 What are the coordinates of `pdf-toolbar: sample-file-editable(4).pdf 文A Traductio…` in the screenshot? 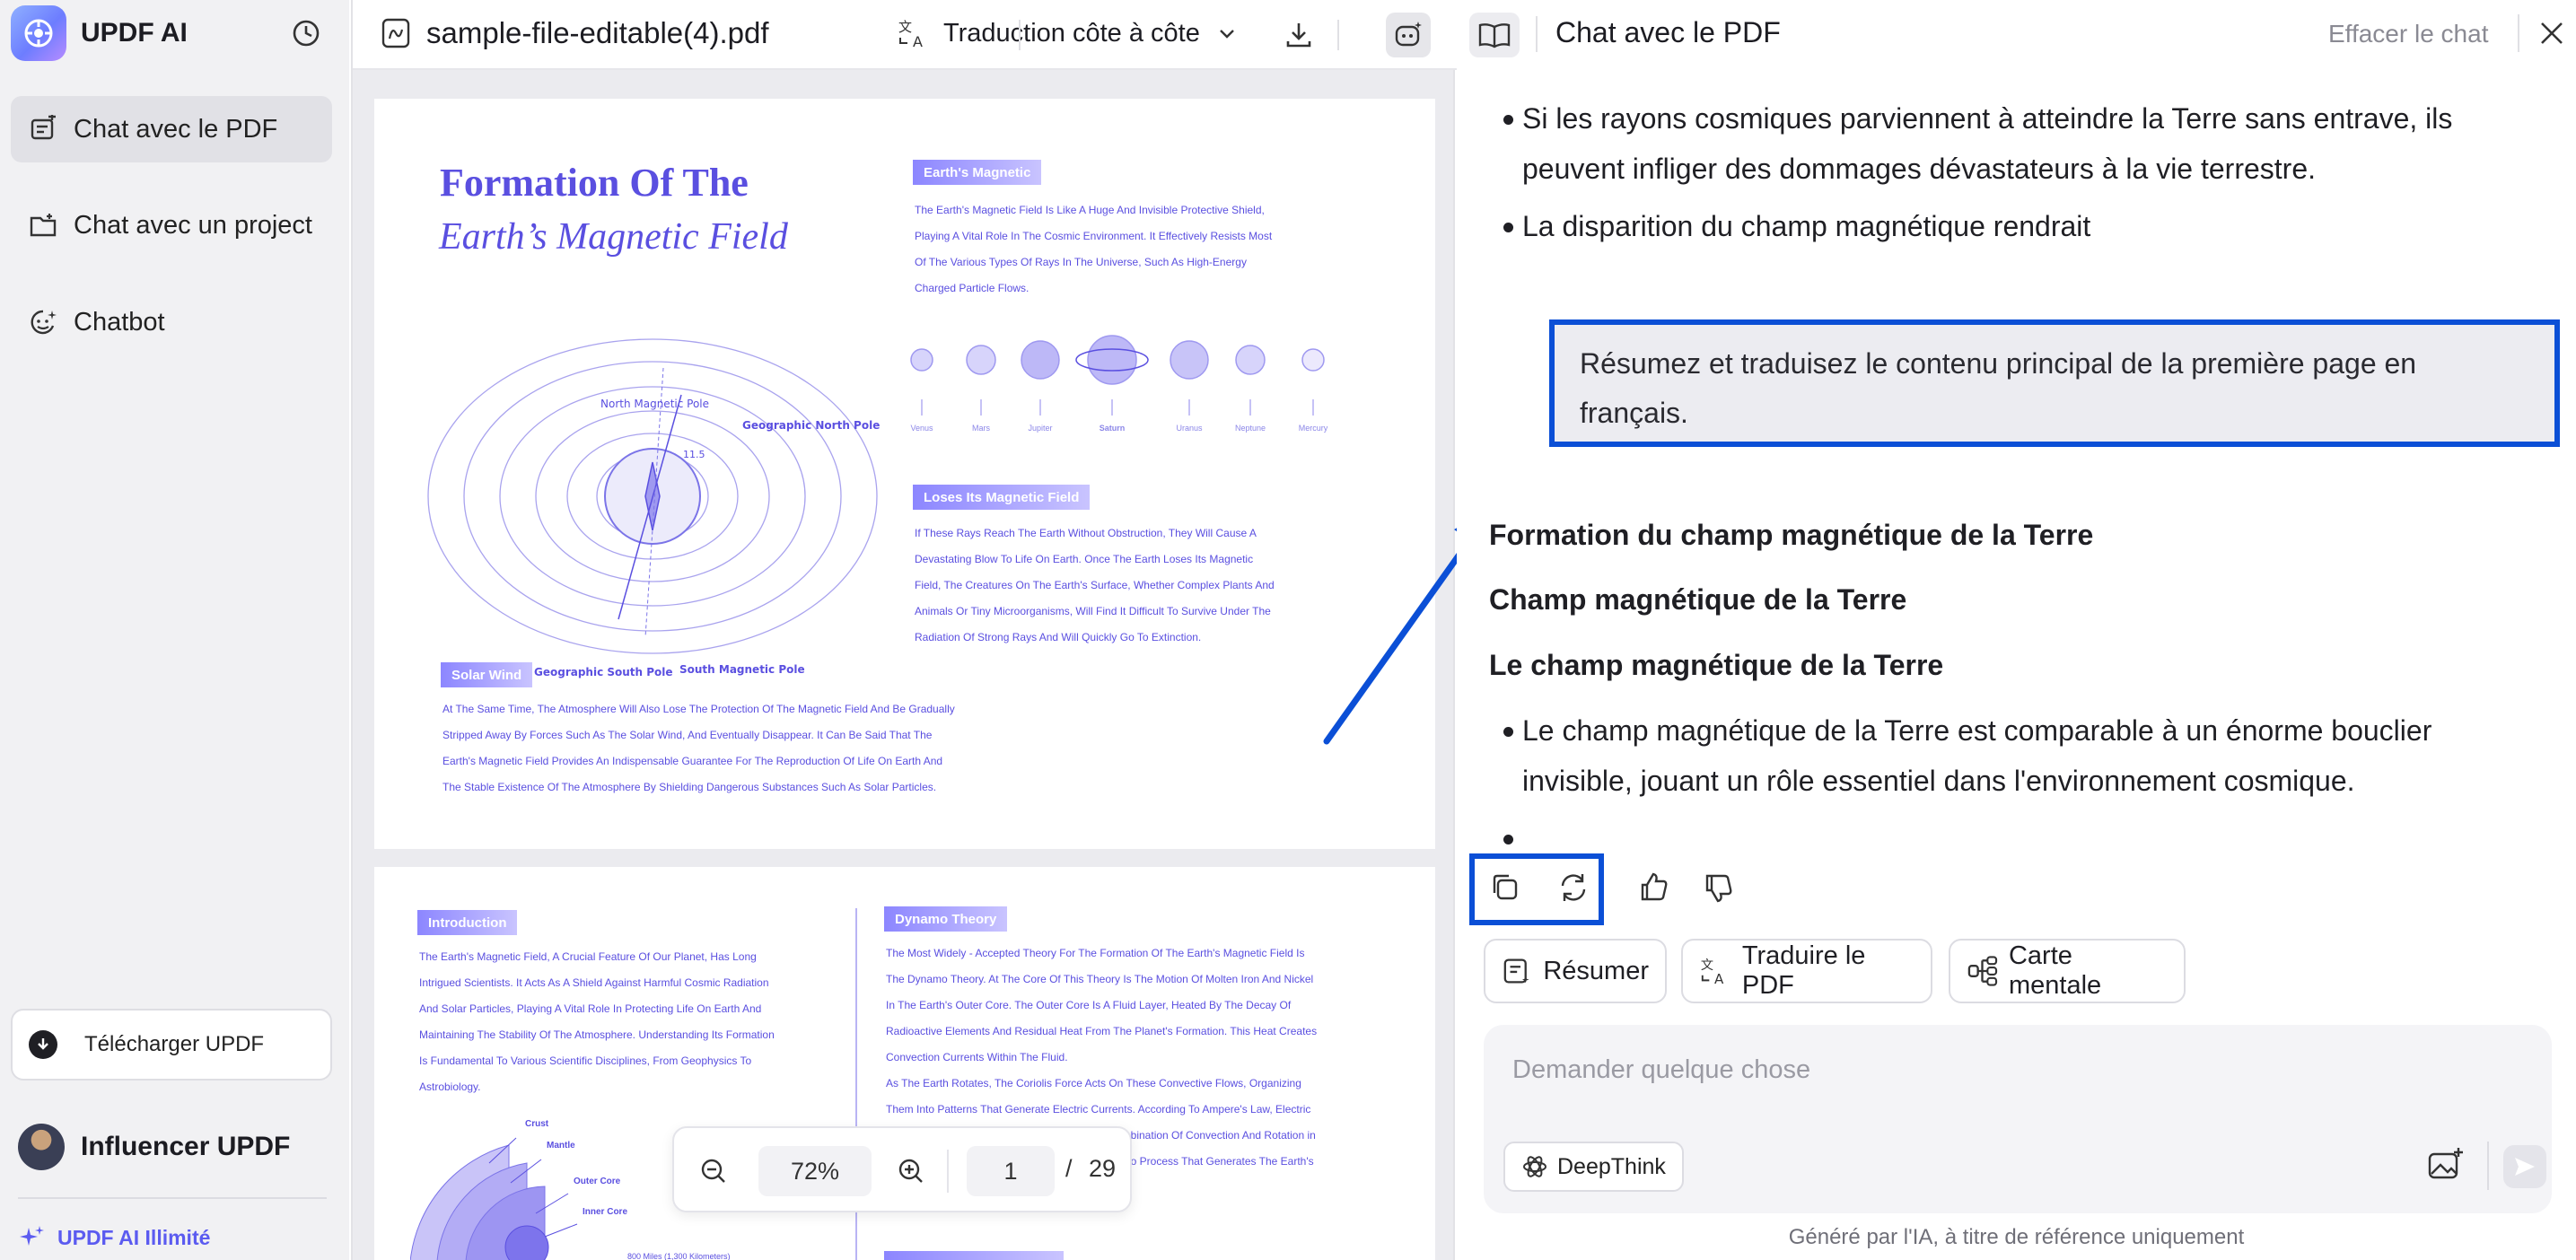 It's located at (905, 35).